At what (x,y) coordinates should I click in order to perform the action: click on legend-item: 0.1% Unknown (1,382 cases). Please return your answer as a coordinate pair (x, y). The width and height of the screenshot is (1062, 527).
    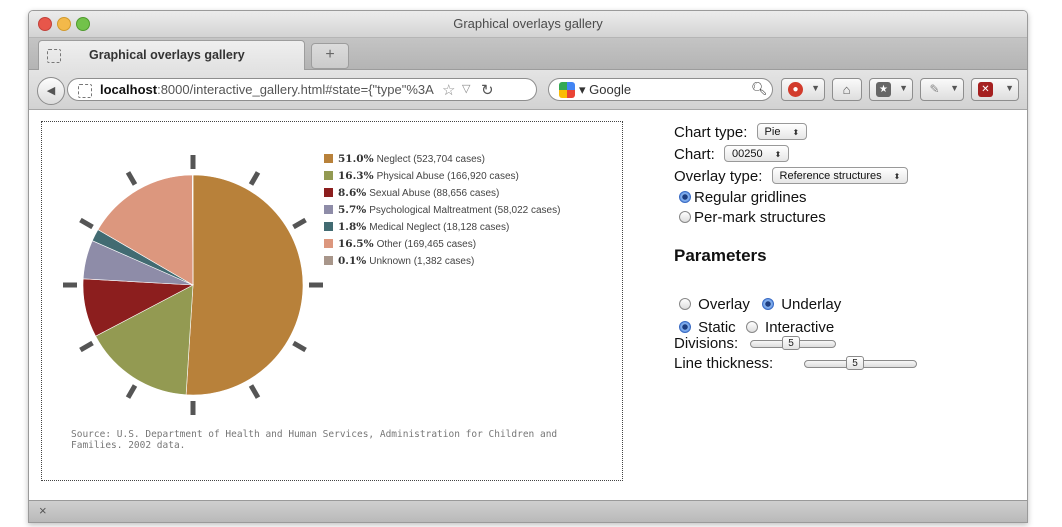
    Looking at the image, I should click on (399, 261).